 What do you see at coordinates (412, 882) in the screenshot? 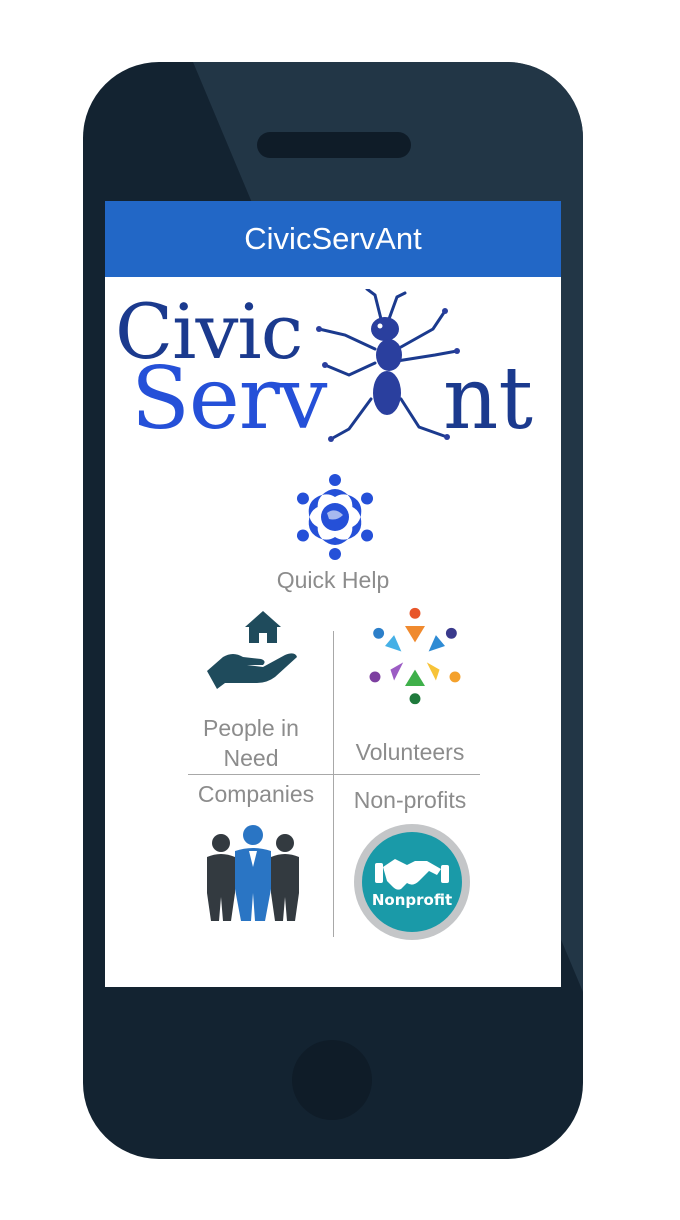
I see `handshake-badge-icon: Nonprofit` at bounding box center [412, 882].